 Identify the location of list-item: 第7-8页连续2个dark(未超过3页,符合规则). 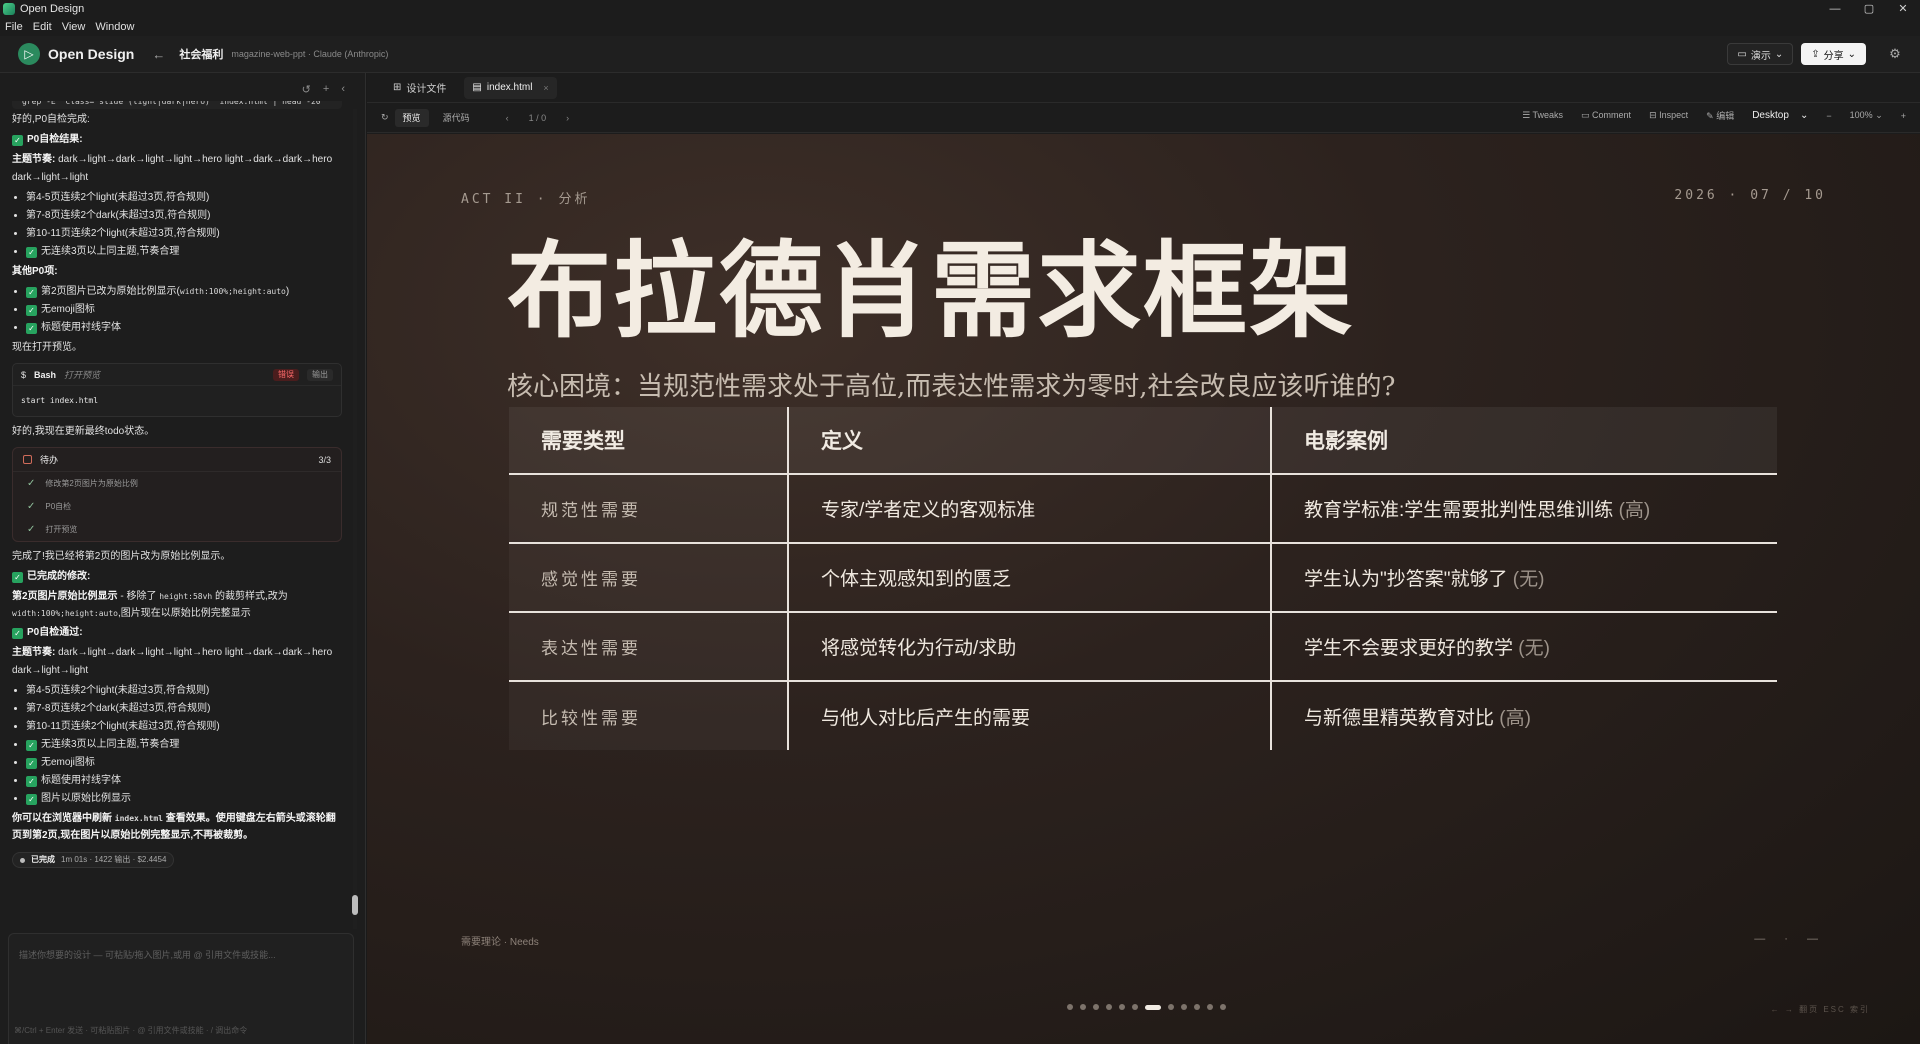
(184, 709).